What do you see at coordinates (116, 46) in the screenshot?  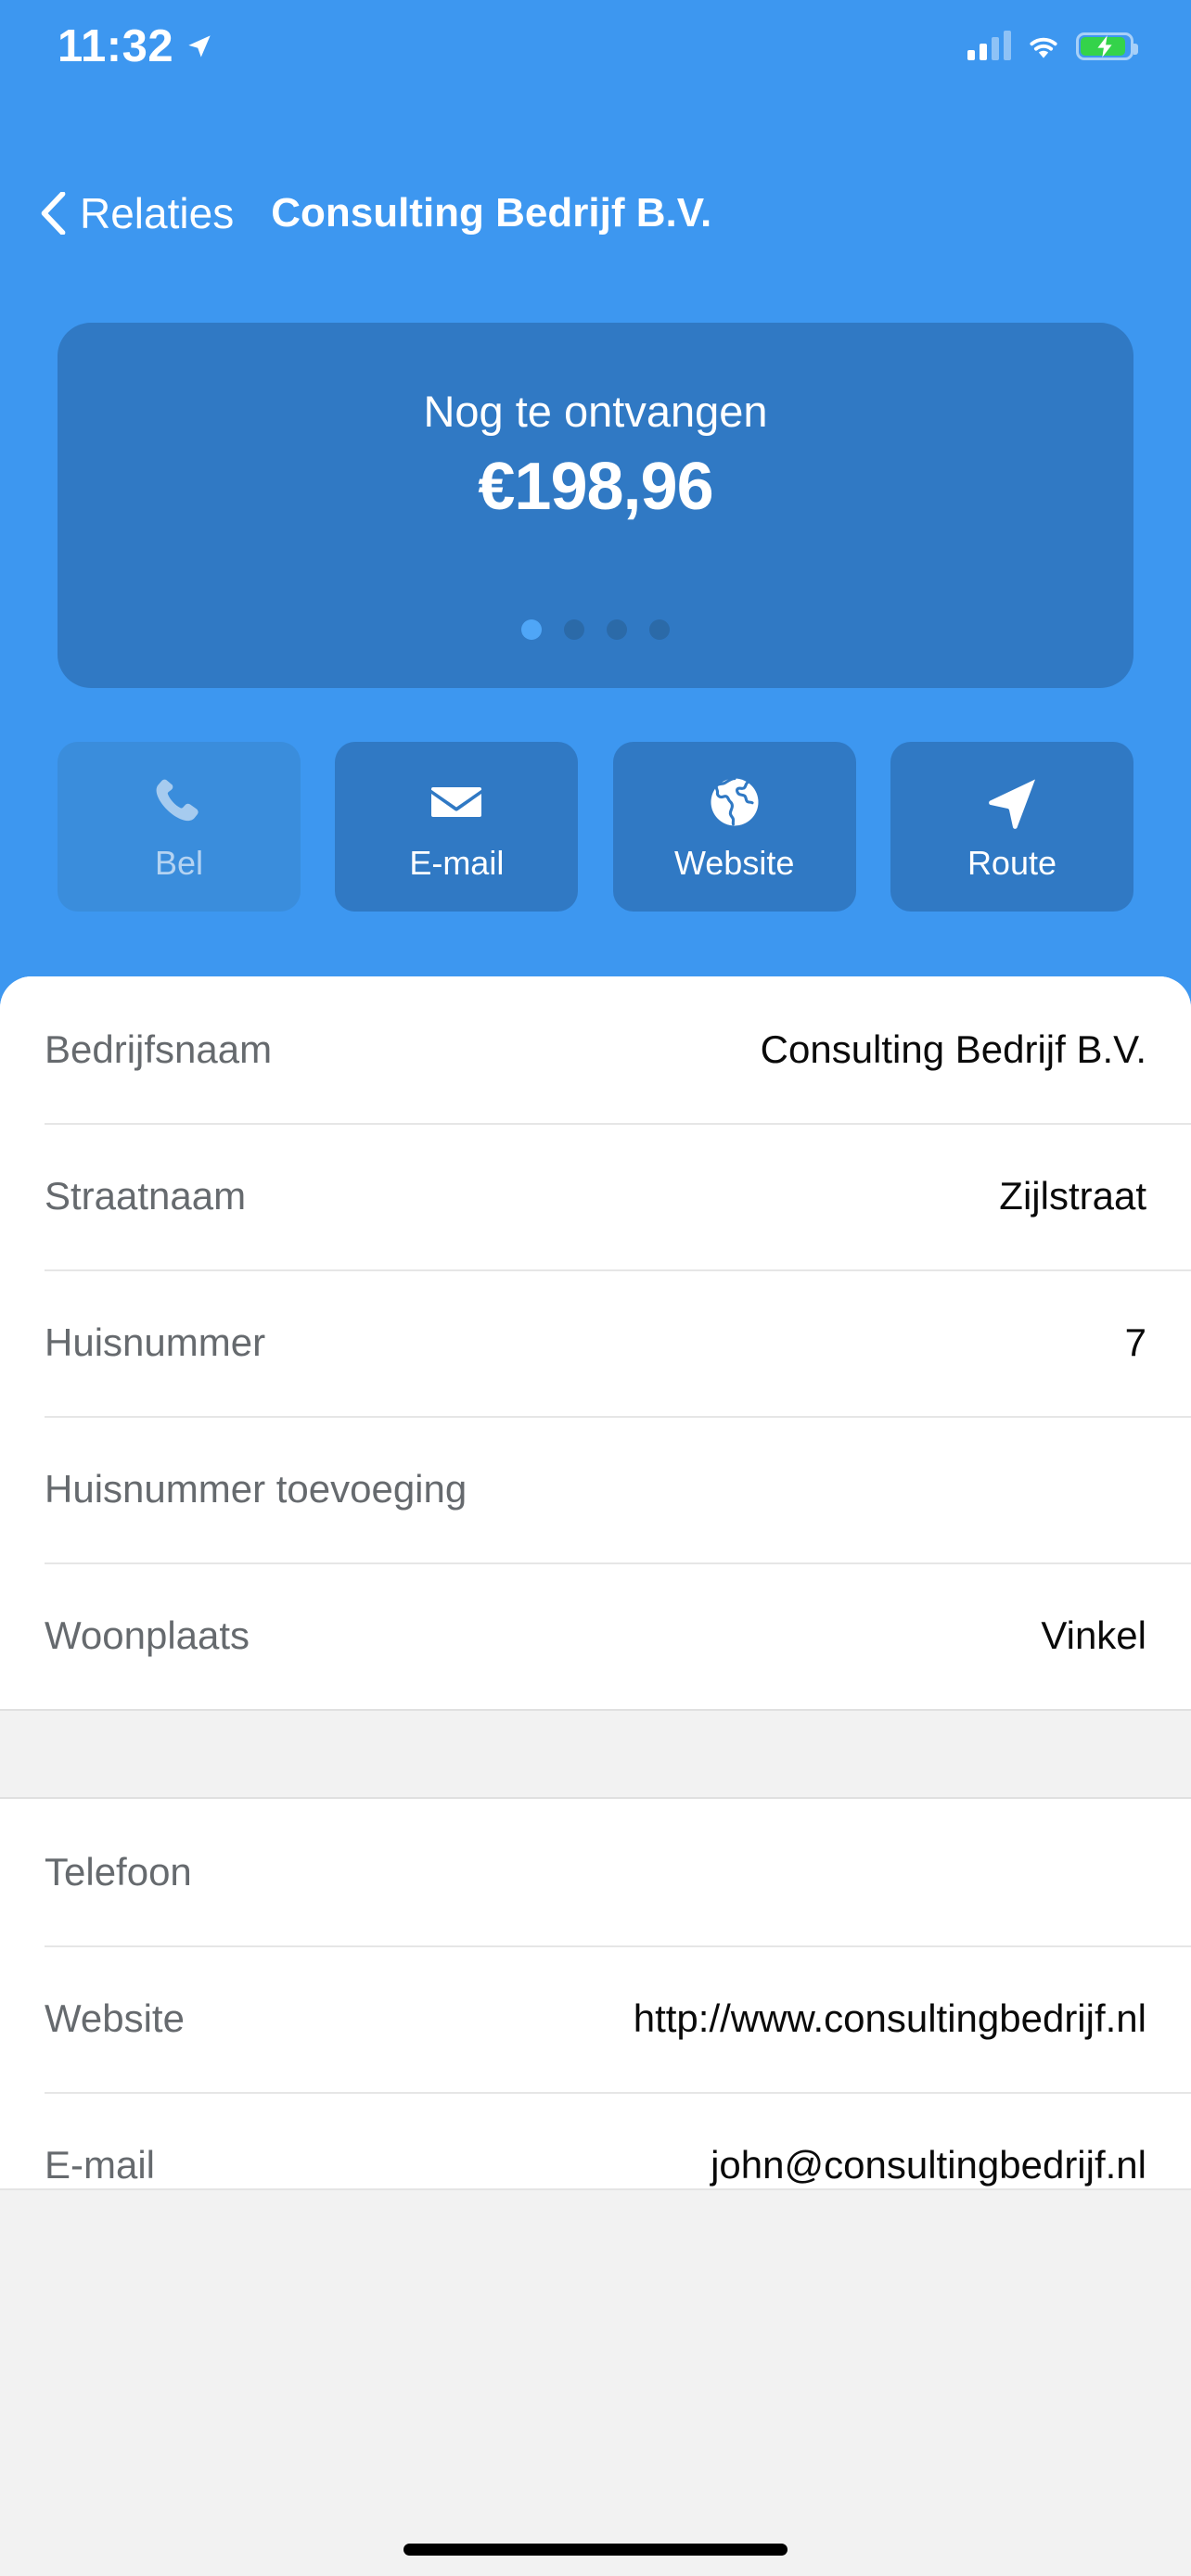 I see `status-bar-clock: 11:32` at bounding box center [116, 46].